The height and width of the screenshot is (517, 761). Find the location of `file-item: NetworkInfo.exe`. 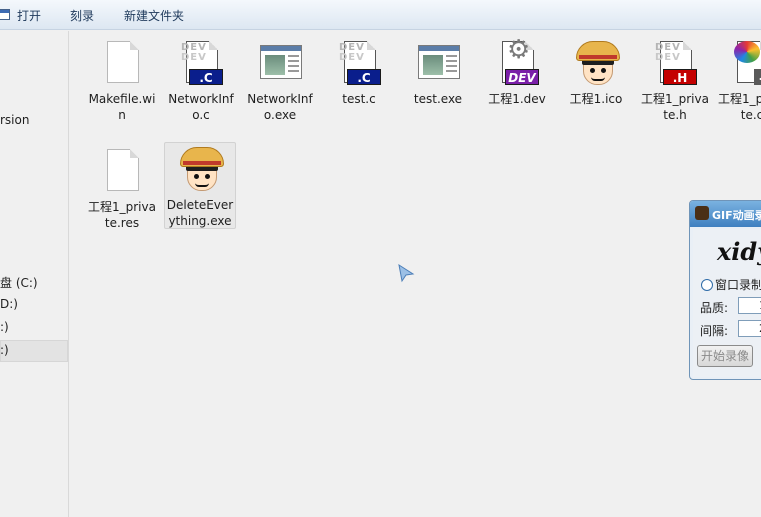

file-item: NetworkInfo.exe is located at coordinates (280, 81).